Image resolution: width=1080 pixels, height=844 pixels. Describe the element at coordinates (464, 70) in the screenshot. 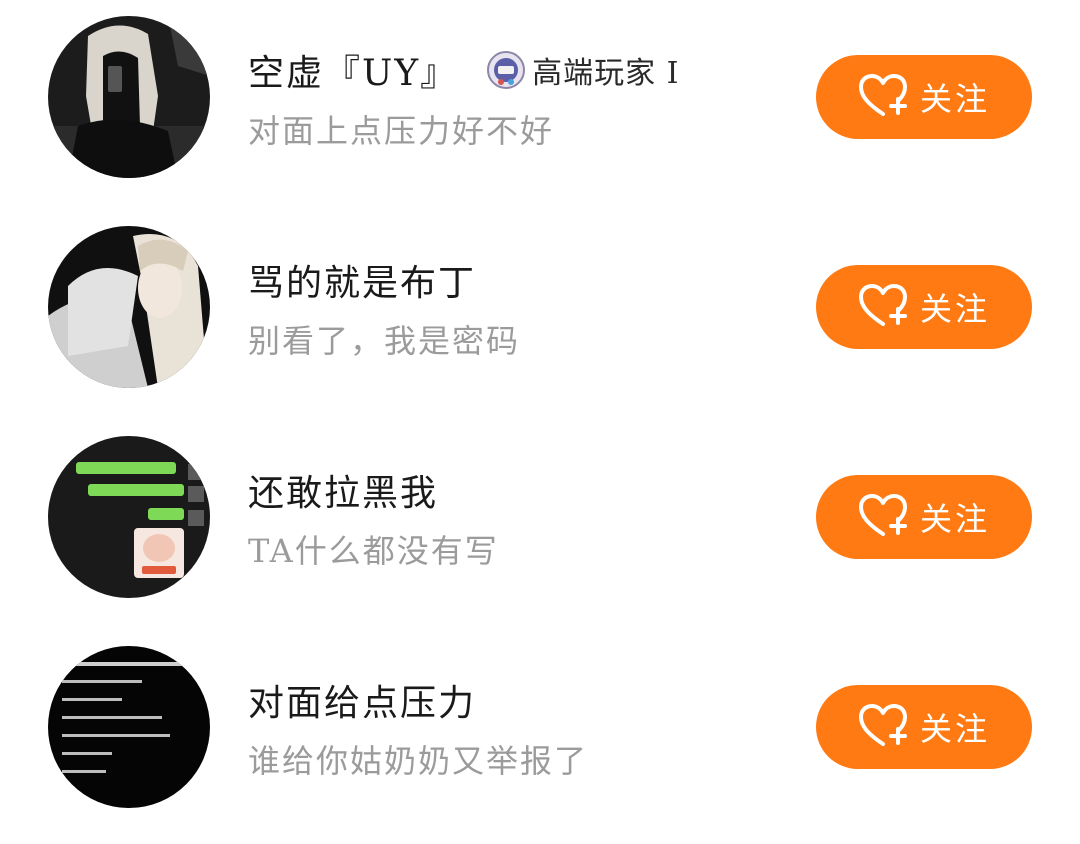

I see `name-line: 空虚『UY』 高端玩家 I` at that location.